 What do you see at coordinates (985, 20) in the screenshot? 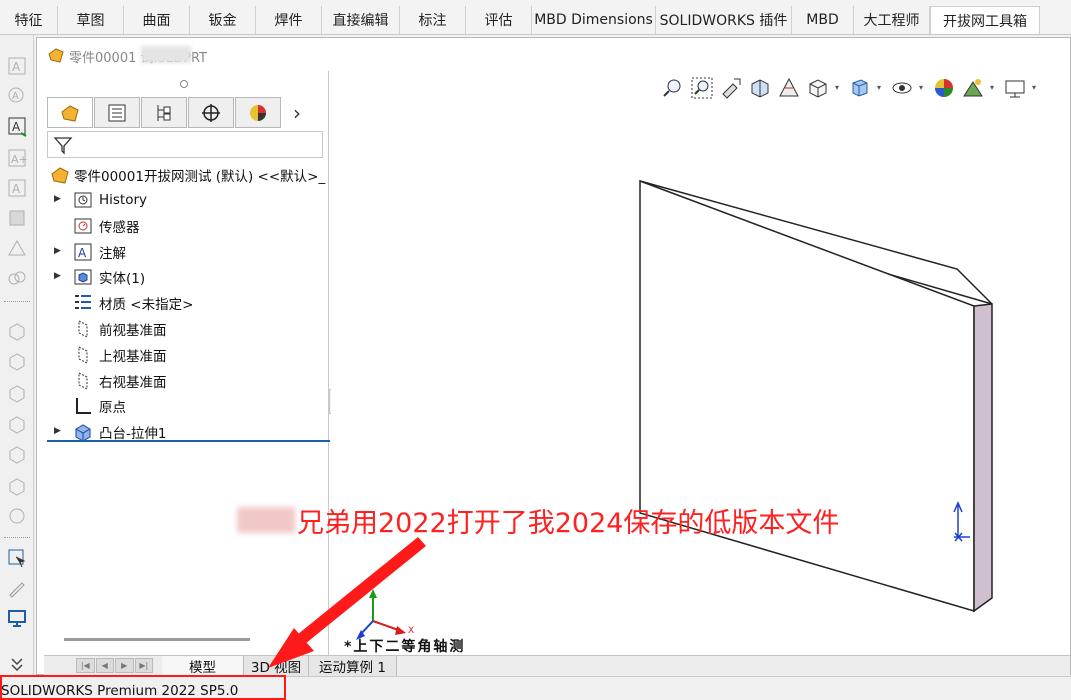
I see `ribbon-tab: 开拔网工具箱` at bounding box center [985, 20].